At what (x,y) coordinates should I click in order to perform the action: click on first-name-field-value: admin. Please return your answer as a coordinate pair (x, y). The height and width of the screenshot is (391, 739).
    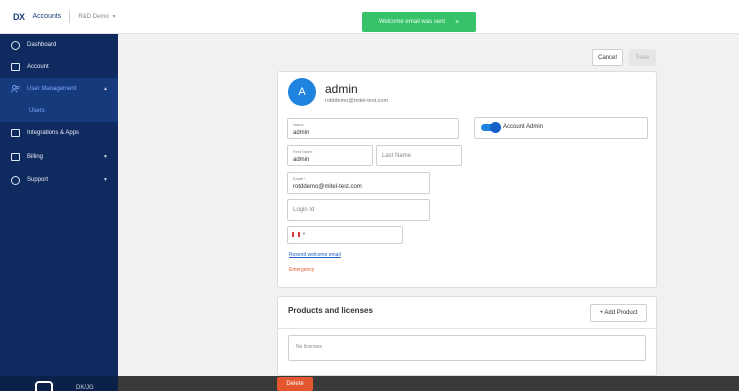
    Looking at the image, I should click on (301, 160).